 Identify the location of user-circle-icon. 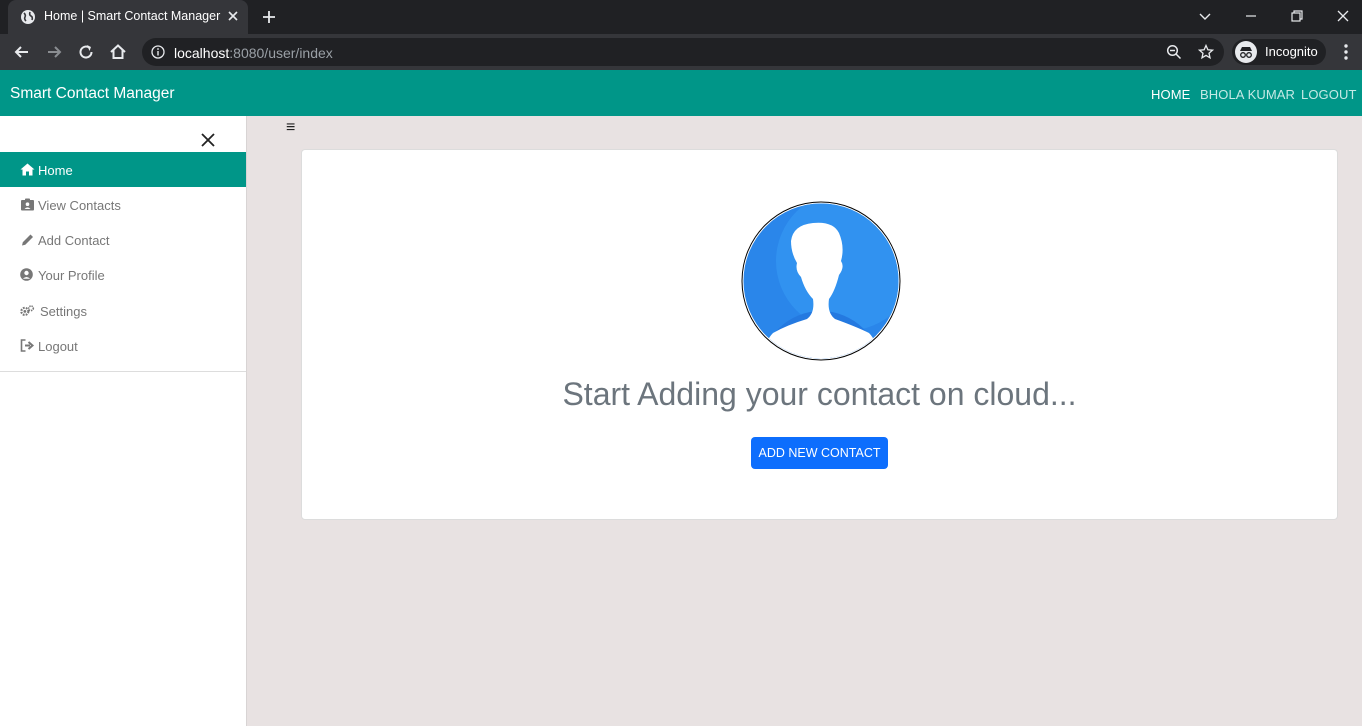
(26, 274).